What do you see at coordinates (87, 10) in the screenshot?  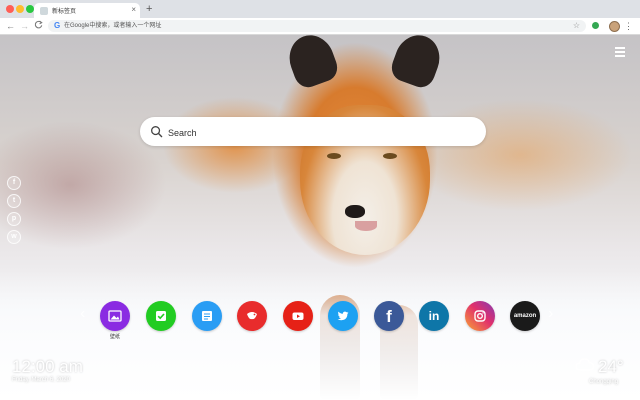 I see `browser-tab: 新标签页 ×` at bounding box center [87, 10].